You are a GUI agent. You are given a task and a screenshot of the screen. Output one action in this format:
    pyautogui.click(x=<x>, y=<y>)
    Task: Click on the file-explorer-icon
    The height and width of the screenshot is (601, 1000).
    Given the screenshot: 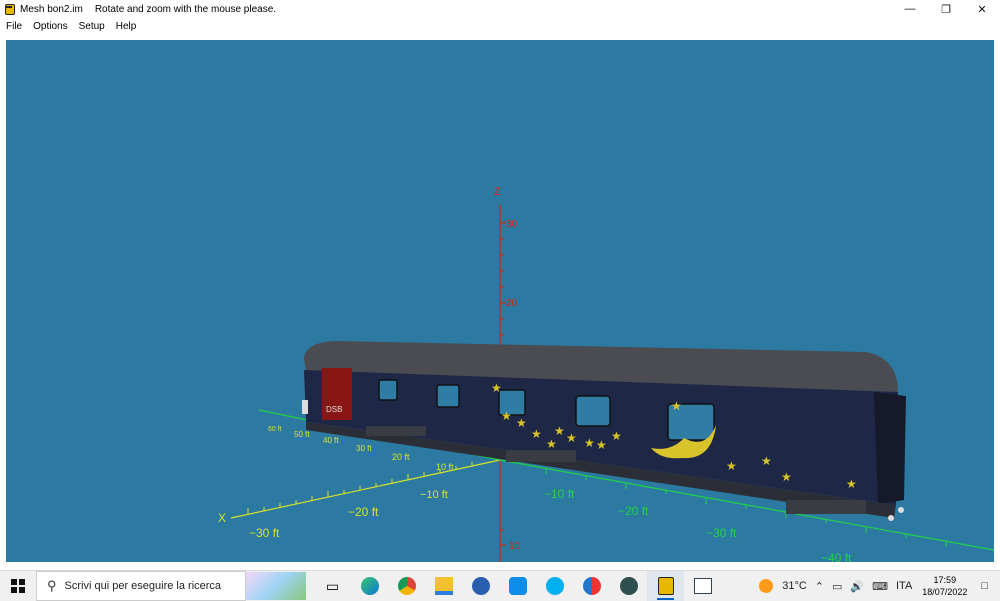 What is the action you would take?
    pyautogui.click(x=443, y=586)
    